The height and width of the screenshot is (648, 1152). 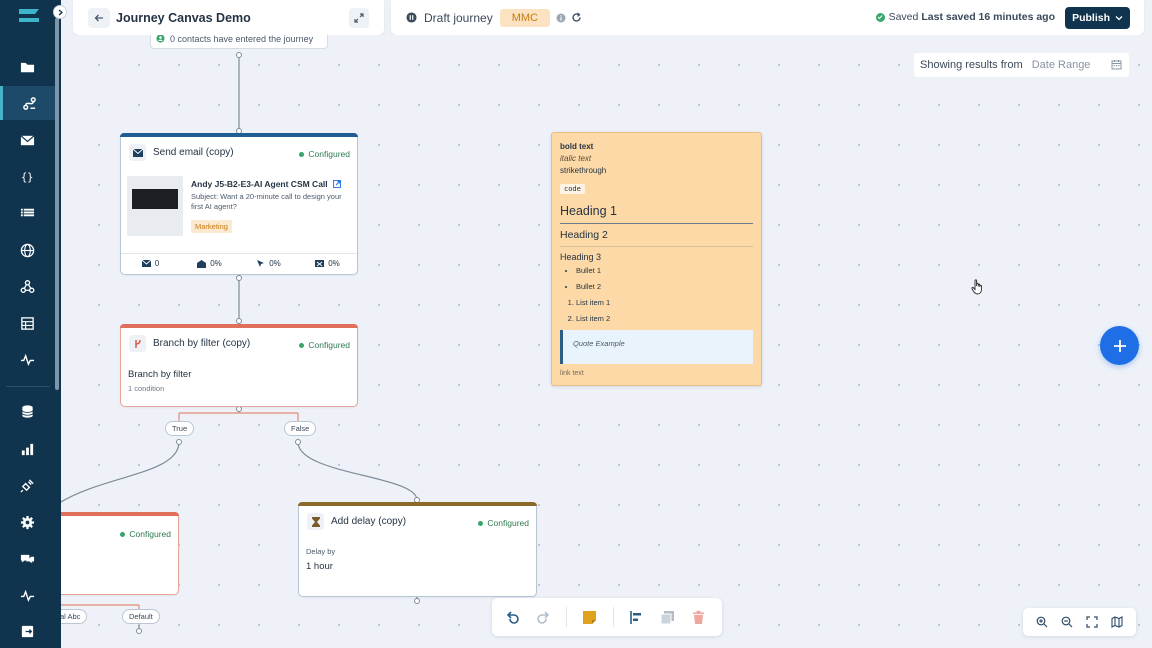 I want to click on nav-item-analytics, so click(x=27, y=449).